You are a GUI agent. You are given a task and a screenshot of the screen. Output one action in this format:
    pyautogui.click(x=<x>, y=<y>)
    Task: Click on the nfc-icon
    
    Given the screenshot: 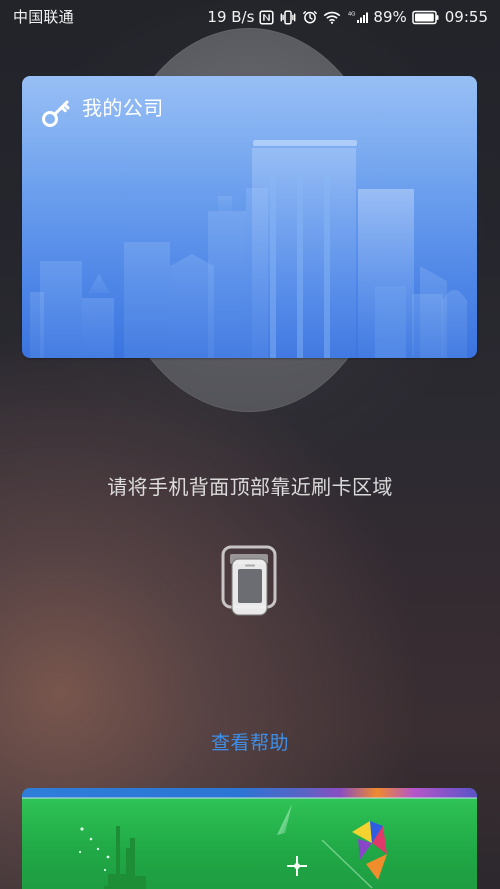 What is the action you would take?
    pyautogui.click(x=266, y=17)
    